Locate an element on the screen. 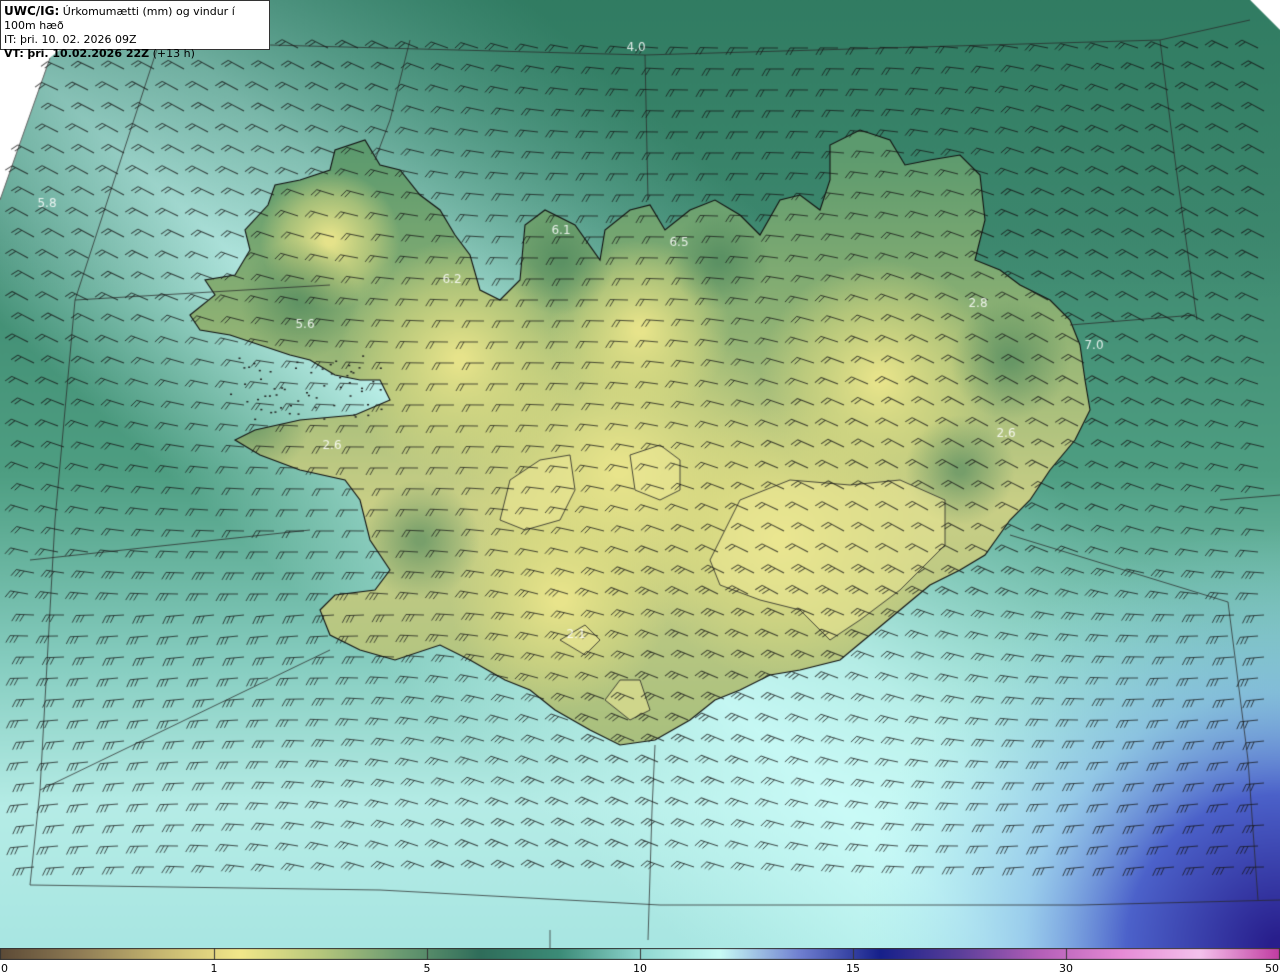 This screenshot has height=978, width=1280. initial-time-line: IT: þri. 10. 02. 2026 09Z is located at coordinates (133, 40).